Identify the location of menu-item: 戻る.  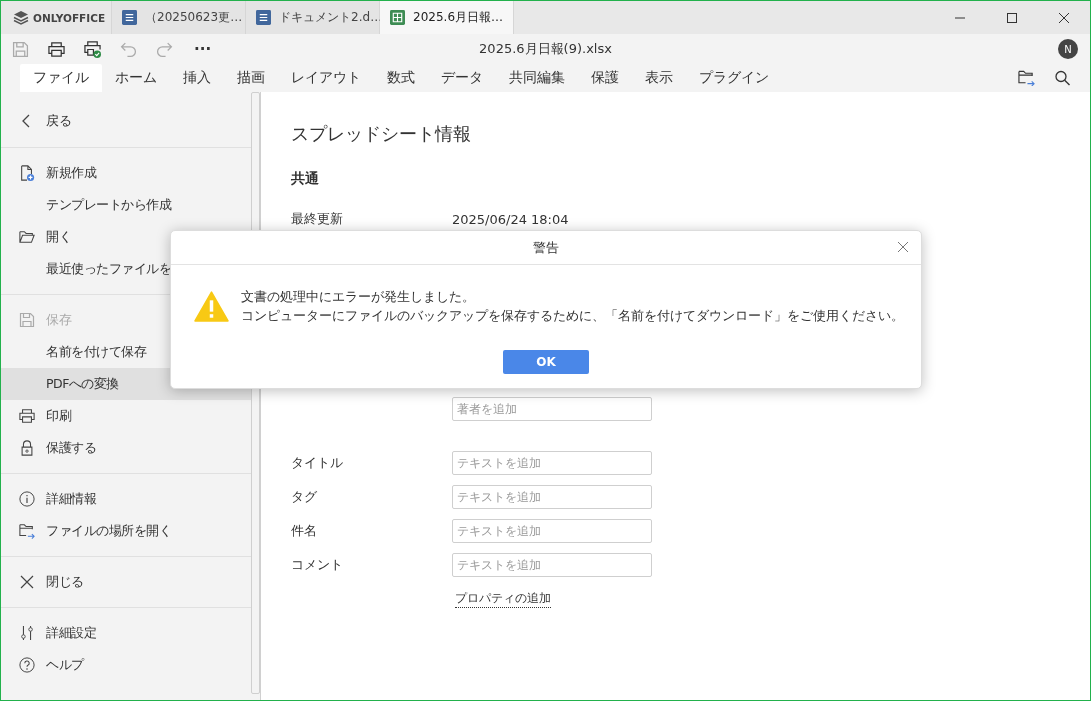
(126, 121).